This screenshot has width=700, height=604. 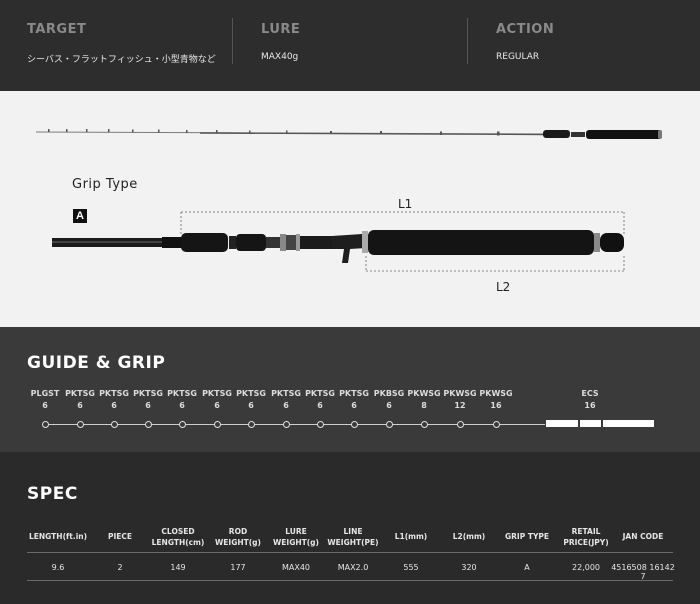 I want to click on grip-section-bar, so click(x=600, y=423).